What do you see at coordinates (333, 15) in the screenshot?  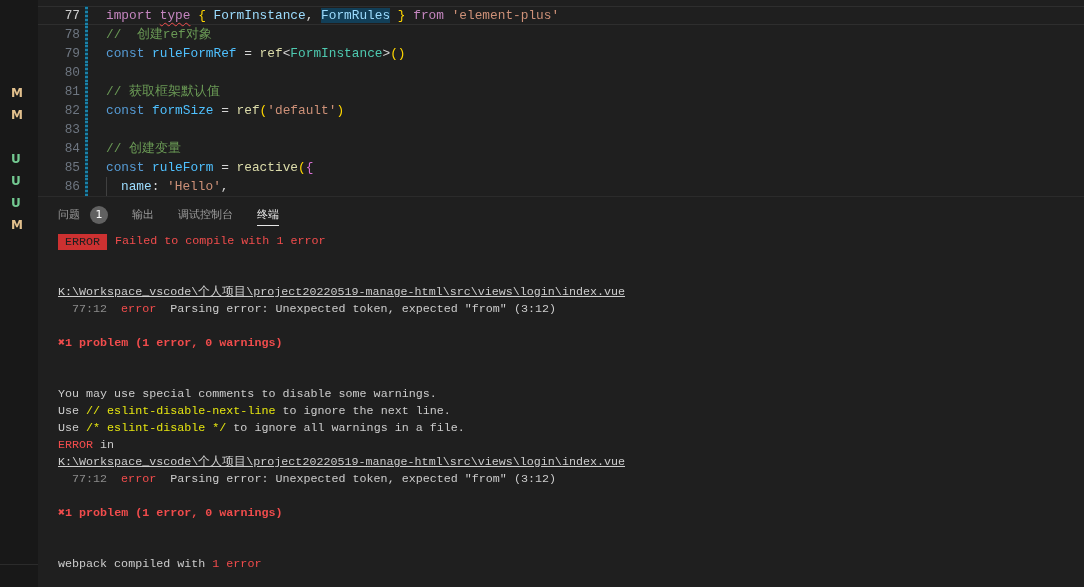 I see `code-line: import type { FormInstance, FormRules } from 'element-plus'` at bounding box center [333, 15].